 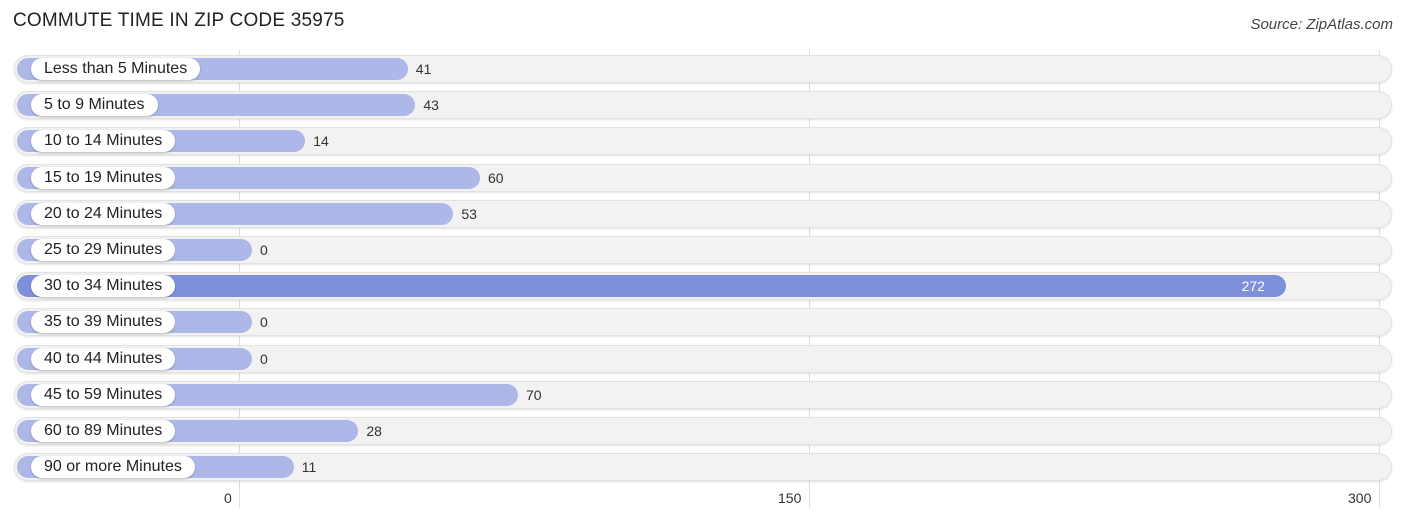 I want to click on category-label: Less than 5 Minutes, so click(x=116, y=69).